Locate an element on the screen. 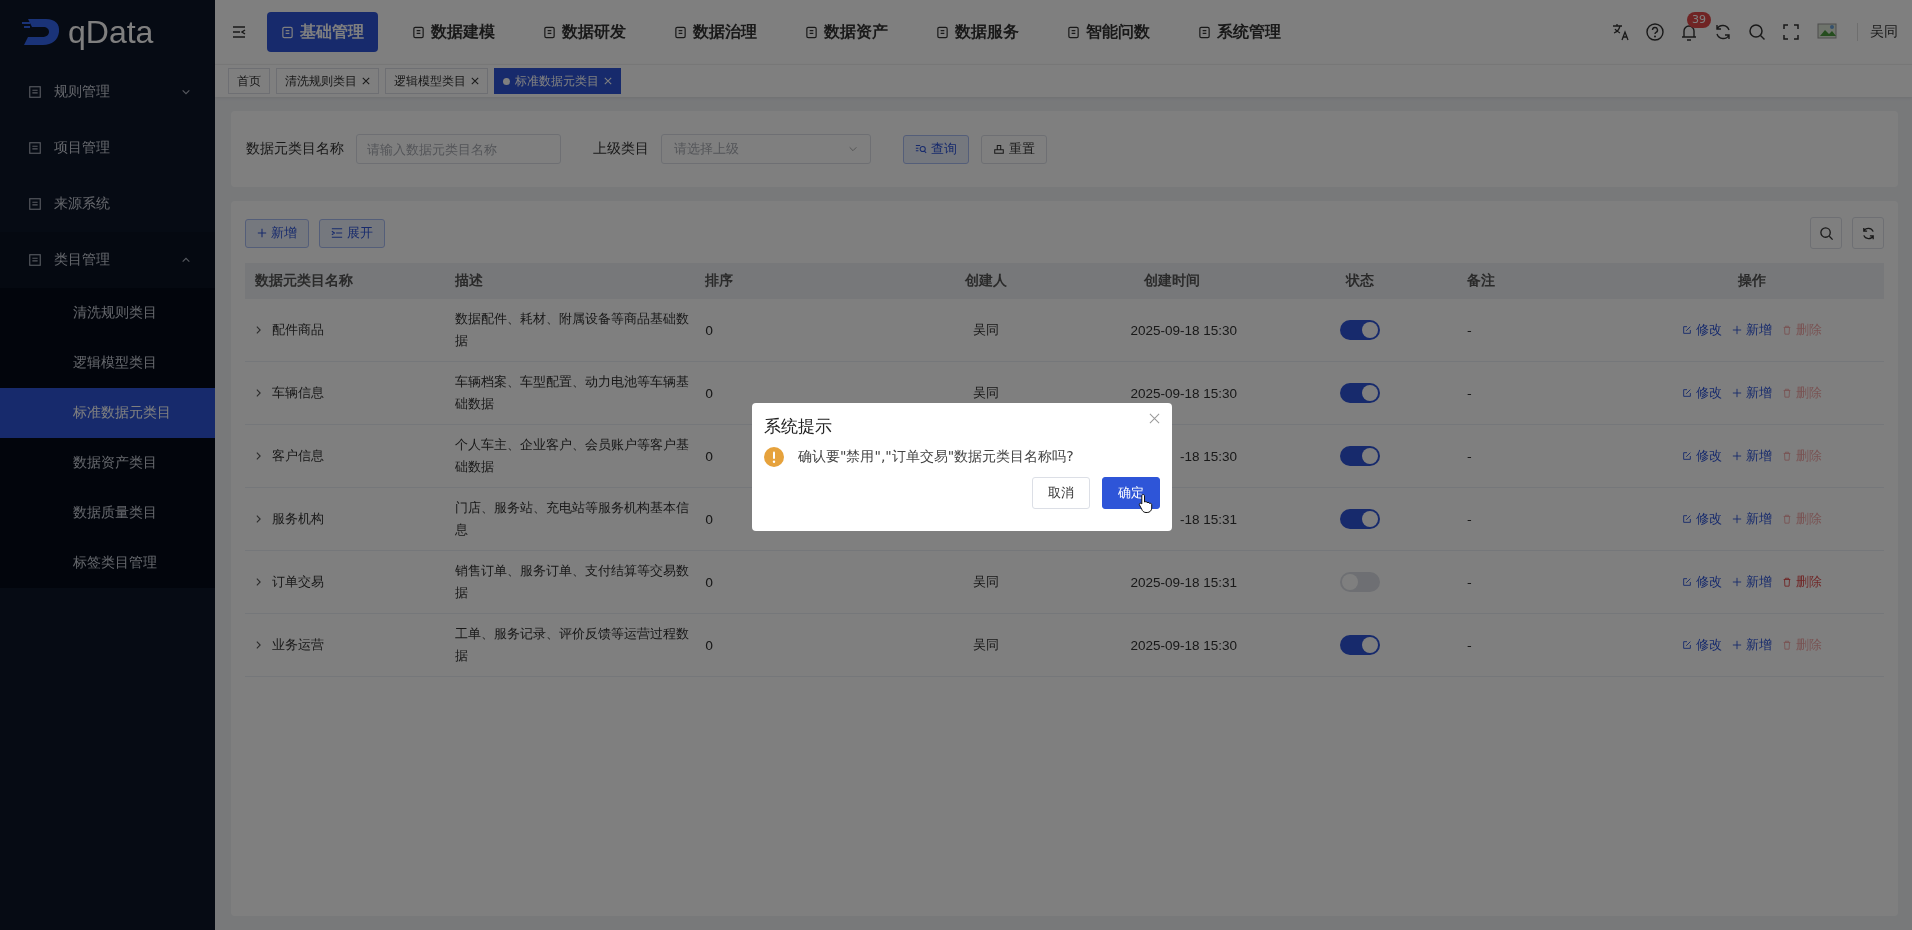  column-header: 备注 is located at coordinates (1481, 281).